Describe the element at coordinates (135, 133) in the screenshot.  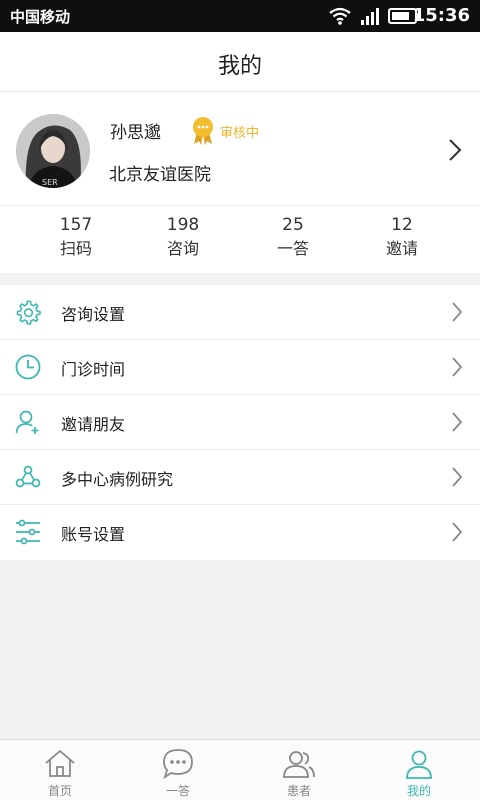
I see `doctor-name: 孙思邈` at that location.